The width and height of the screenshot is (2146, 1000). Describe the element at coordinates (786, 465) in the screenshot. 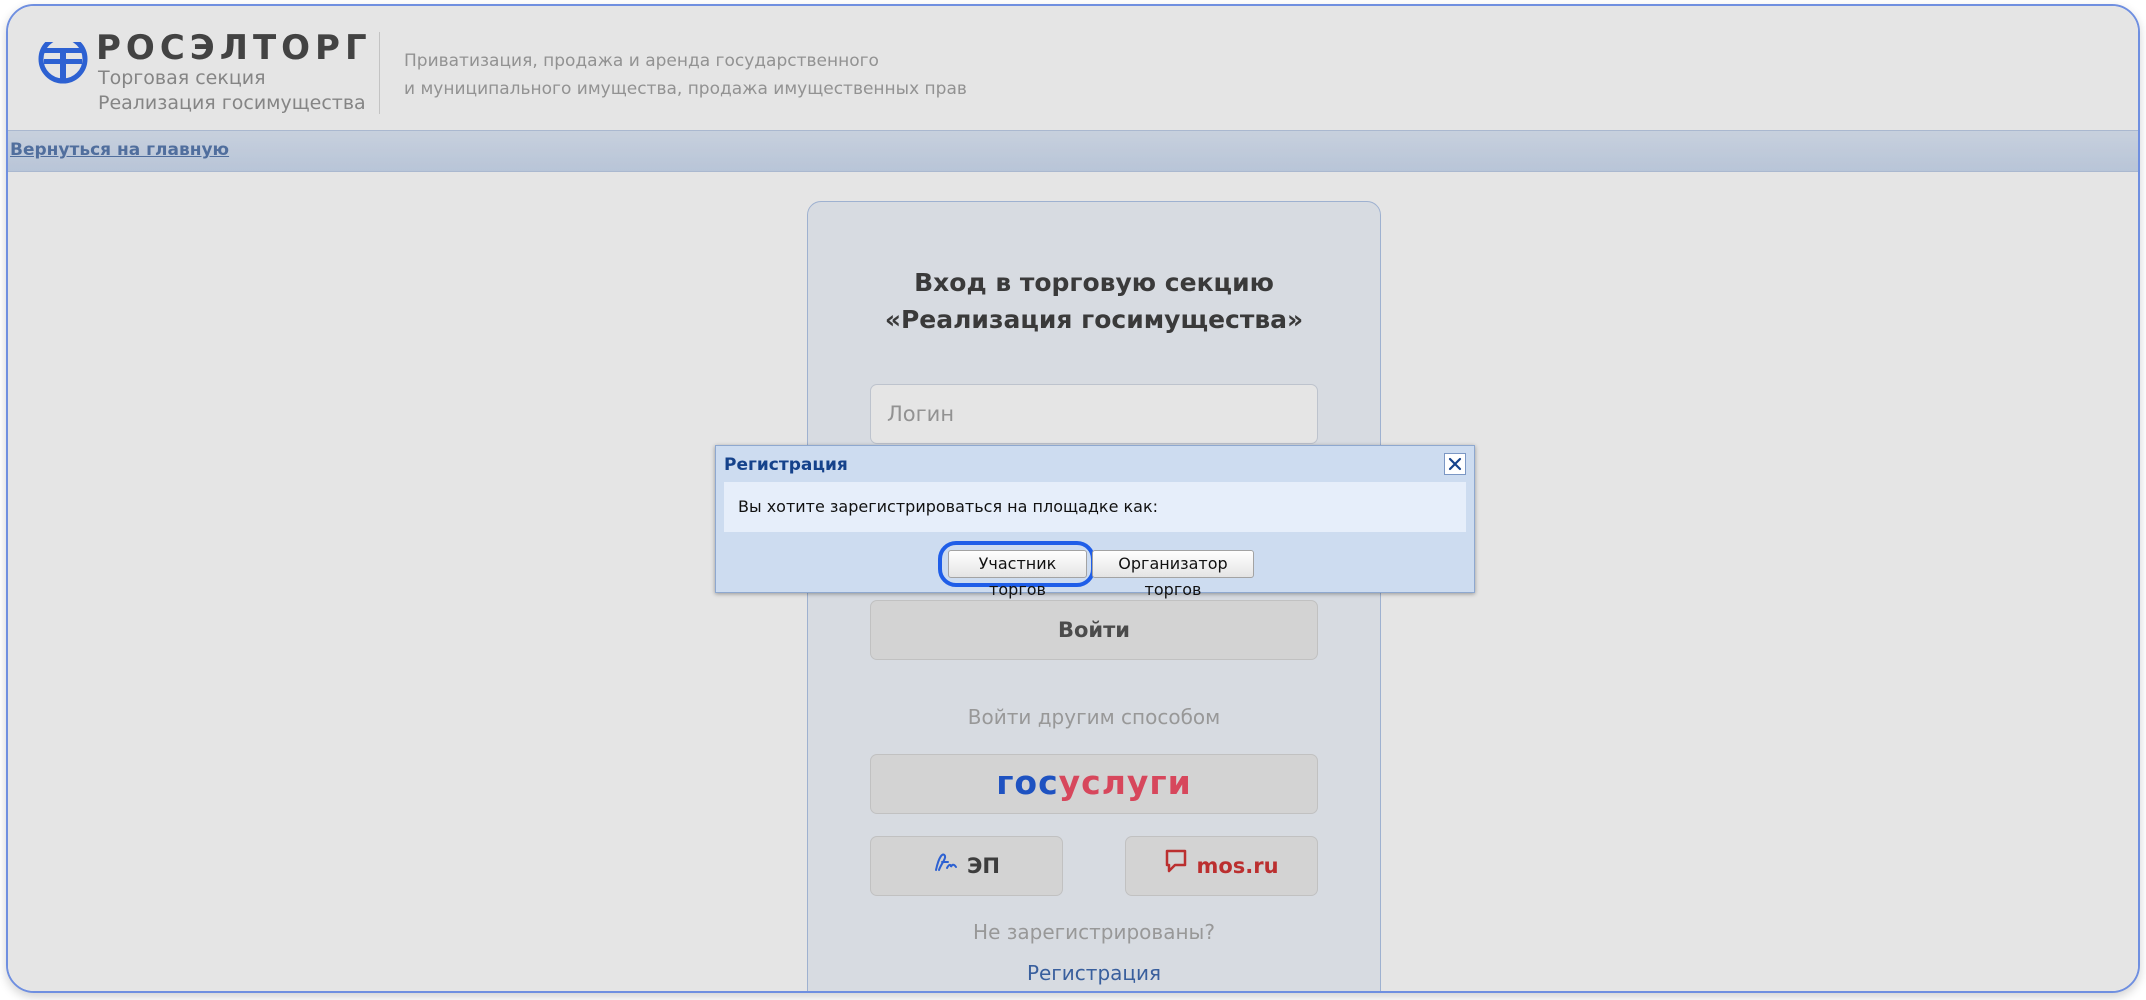

I see `dialog-title: Регистрация` at that location.